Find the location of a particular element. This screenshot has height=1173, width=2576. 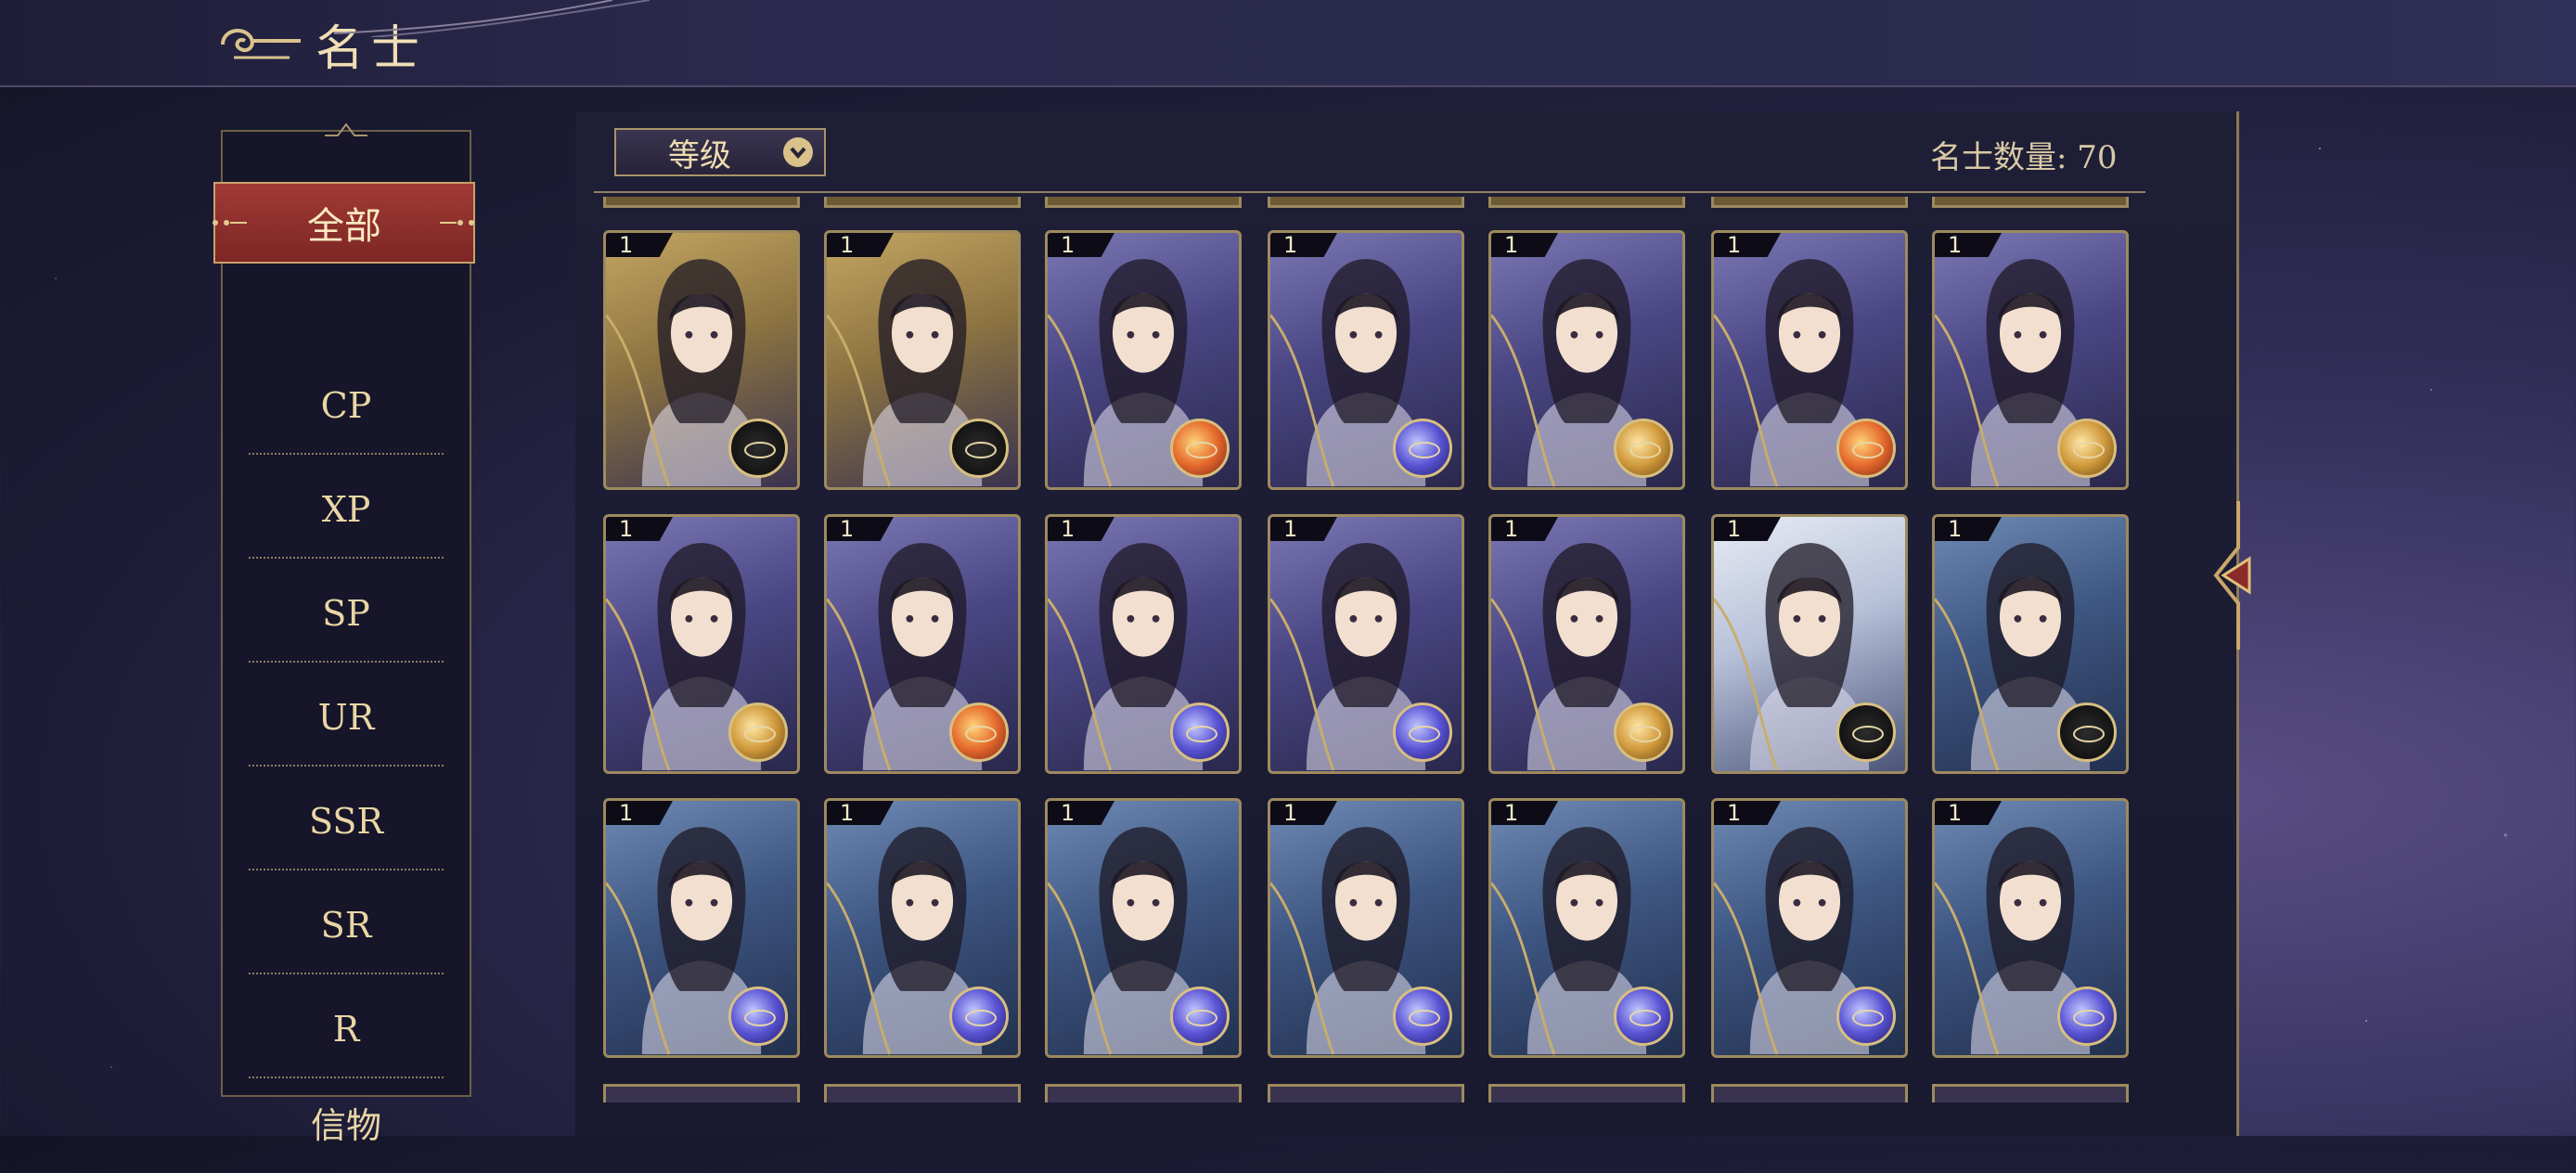

category-r: R is located at coordinates (346, 1029).